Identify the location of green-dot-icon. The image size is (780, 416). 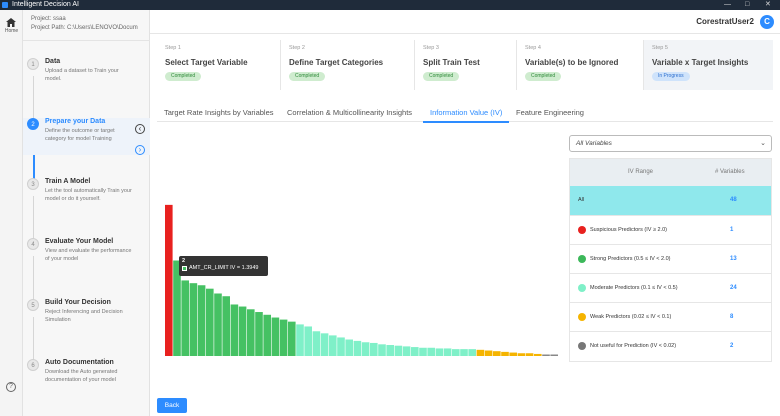
(582, 259).